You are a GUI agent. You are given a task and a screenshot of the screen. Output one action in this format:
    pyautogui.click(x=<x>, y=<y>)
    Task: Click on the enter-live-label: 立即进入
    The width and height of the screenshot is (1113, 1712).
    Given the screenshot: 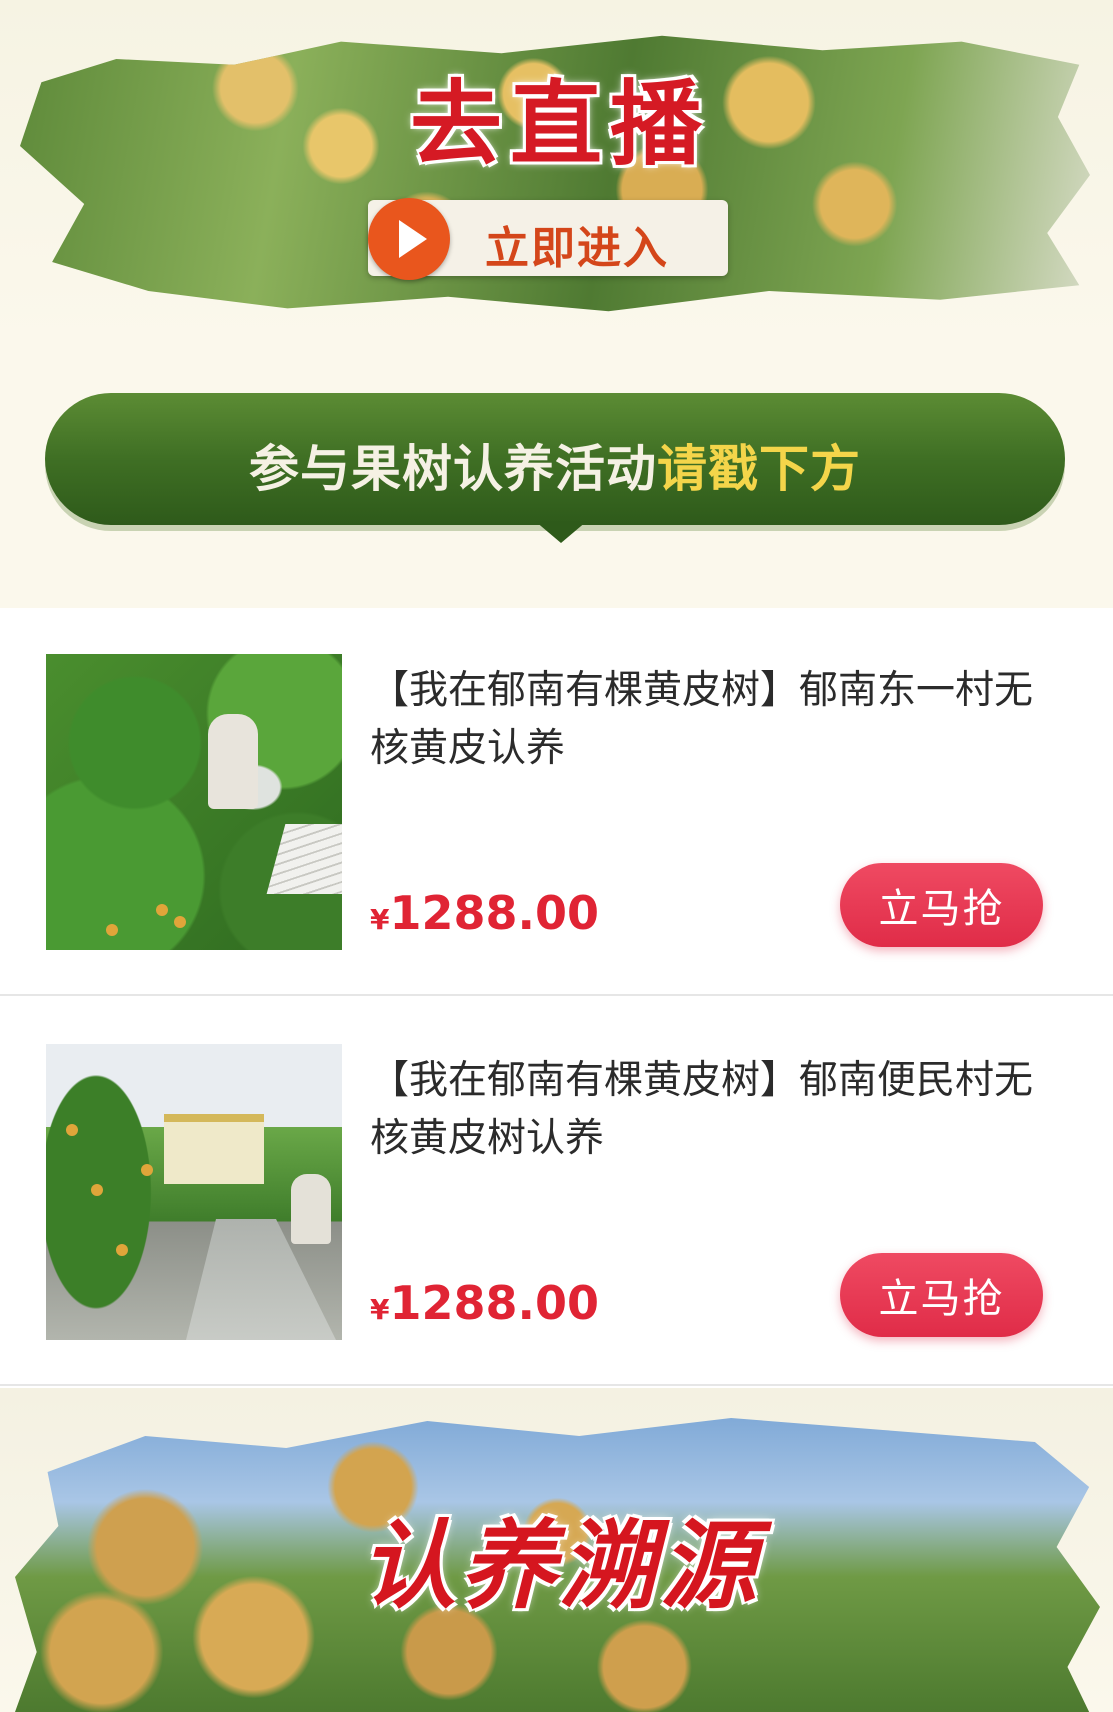 What is the action you would take?
    pyautogui.click(x=600, y=244)
    